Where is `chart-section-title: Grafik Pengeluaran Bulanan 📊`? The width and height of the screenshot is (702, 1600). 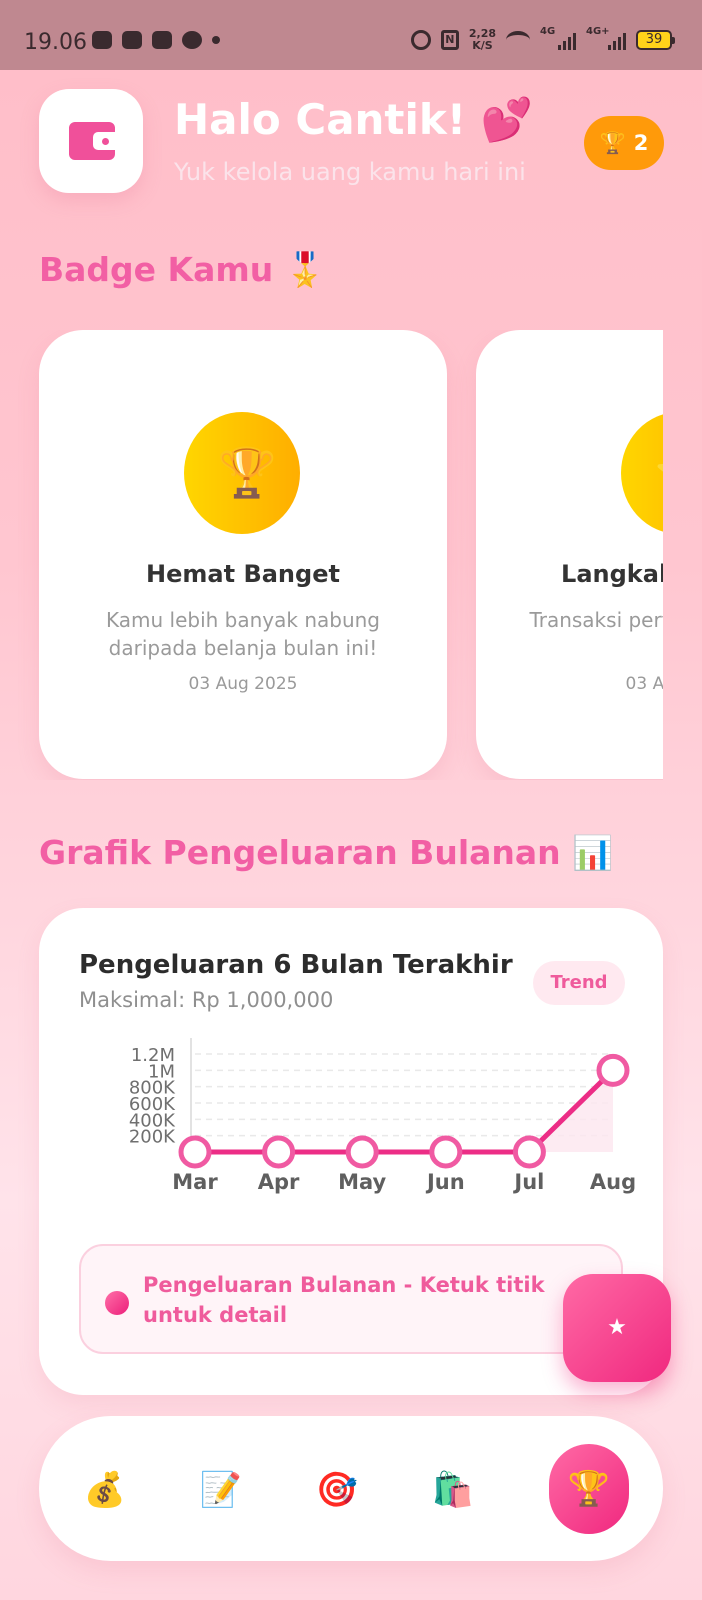 chart-section-title: Grafik Pengeluaran Bulanan 📊 is located at coordinates (326, 852).